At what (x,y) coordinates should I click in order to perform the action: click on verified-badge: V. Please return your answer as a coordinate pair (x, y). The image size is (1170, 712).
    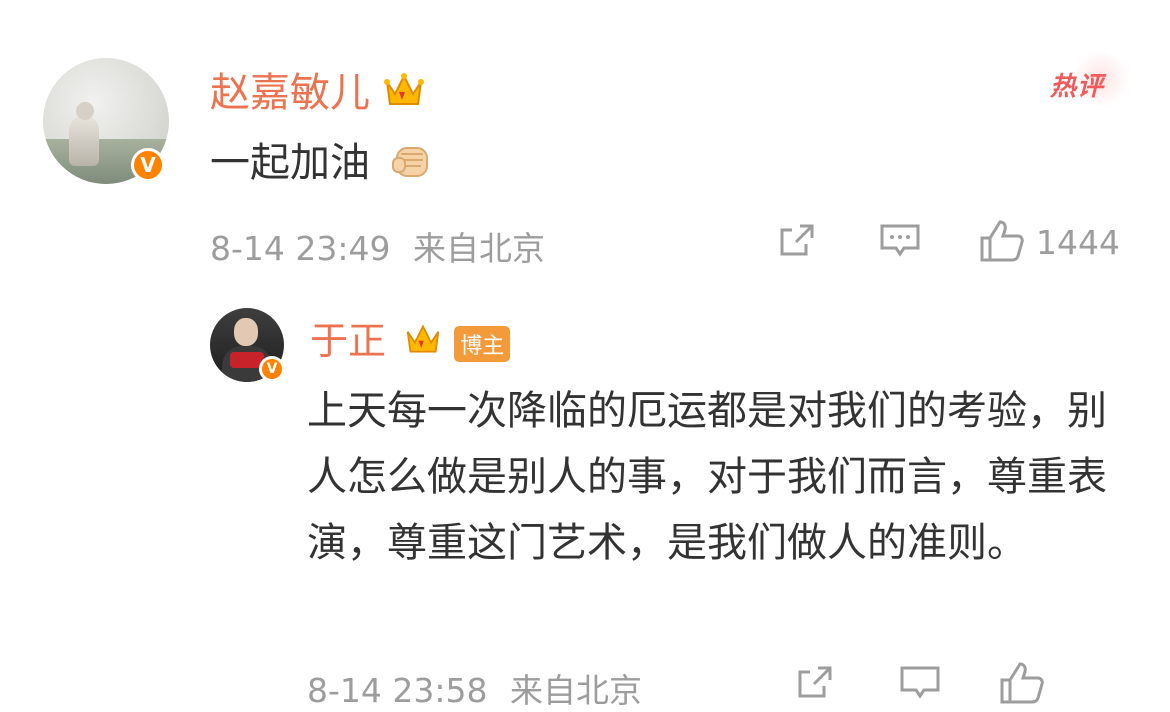
    Looking at the image, I should click on (148, 165).